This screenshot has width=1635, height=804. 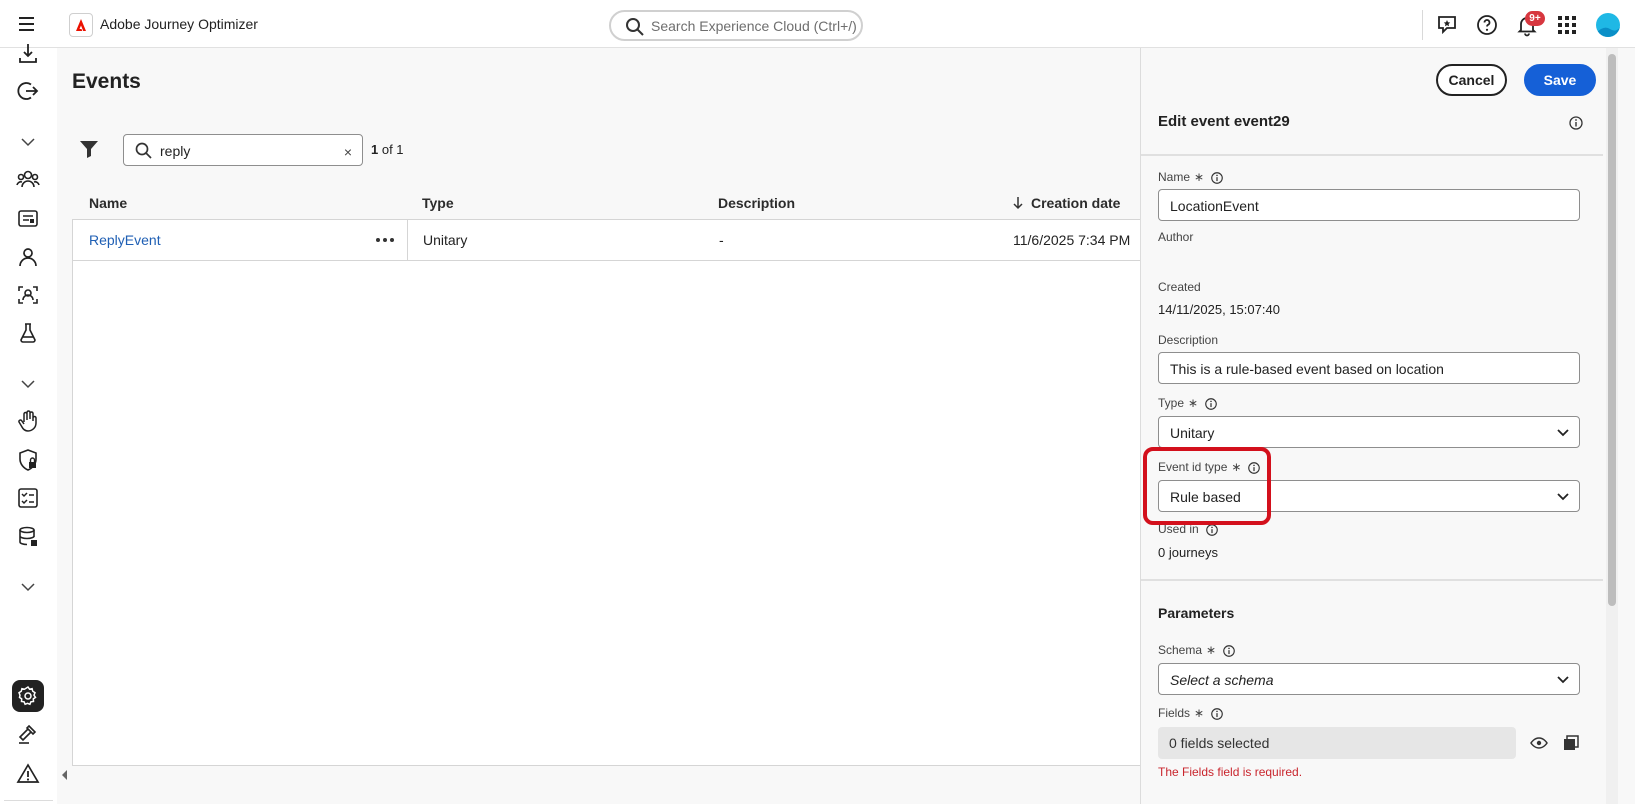 What do you see at coordinates (1369, 496) in the screenshot?
I see `event-id-type-select: Rule based` at bounding box center [1369, 496].